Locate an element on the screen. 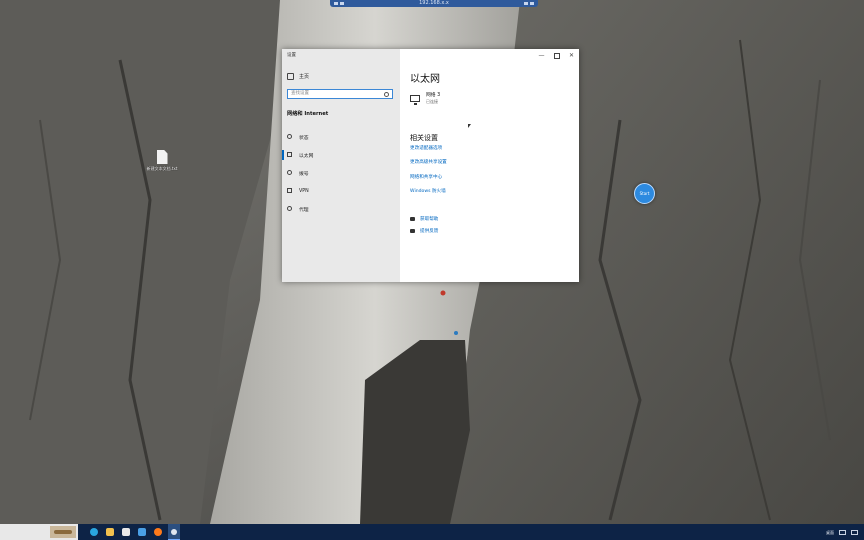 This screenshot has height=540, width=864. file-explorer-icon is located at coordinates (110, 532).